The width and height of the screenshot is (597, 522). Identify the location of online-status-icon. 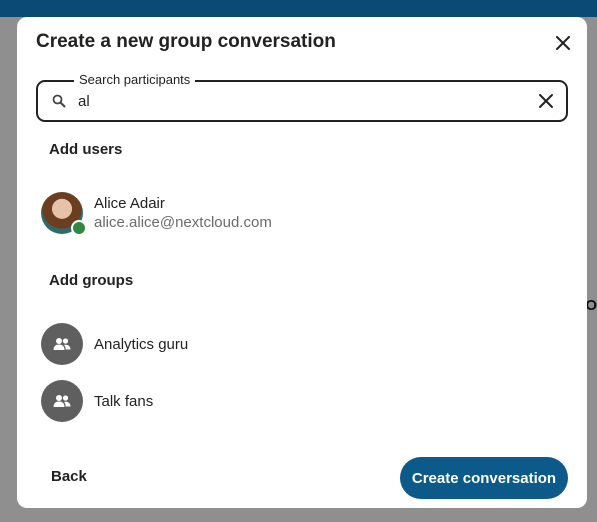
(79, 228).